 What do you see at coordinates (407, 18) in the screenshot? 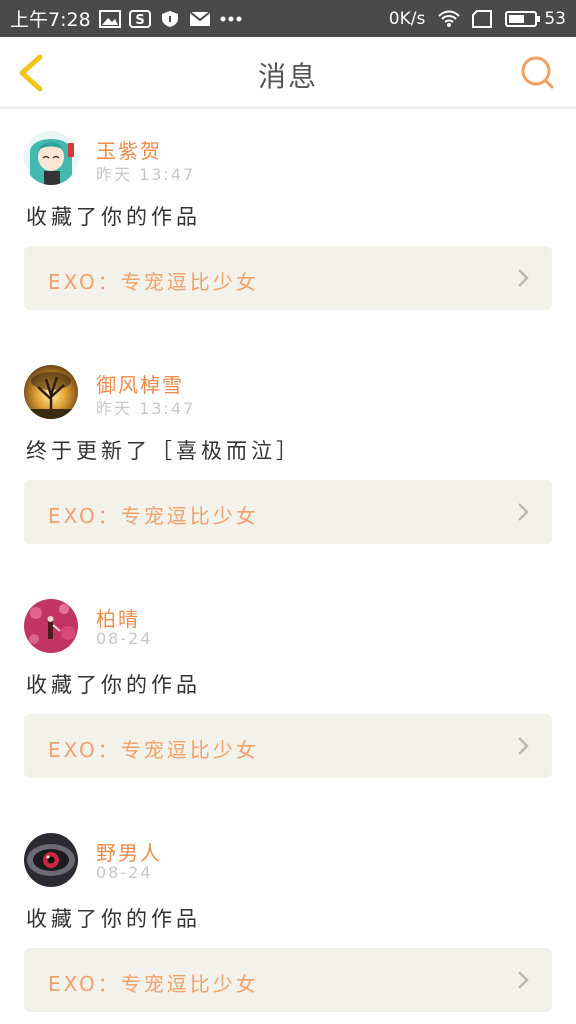
I see `network-speed: 0K/s` at bounding box center [407, 18].